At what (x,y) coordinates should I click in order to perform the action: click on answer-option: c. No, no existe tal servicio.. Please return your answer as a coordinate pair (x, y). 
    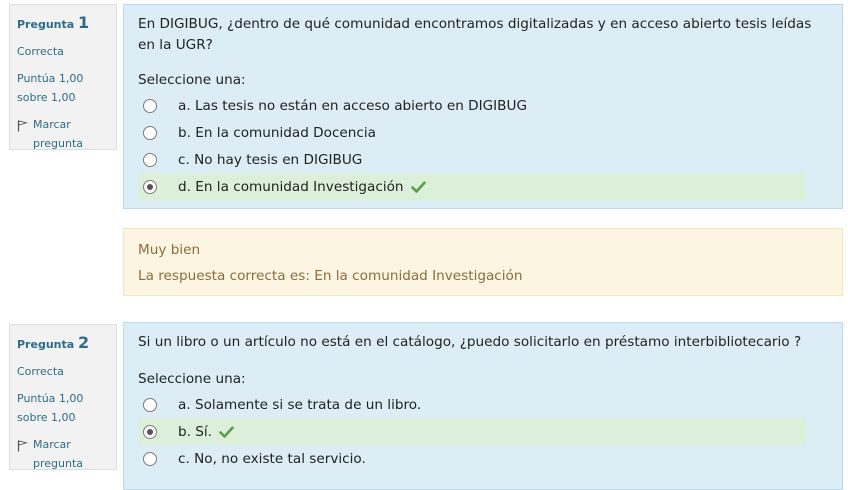
    Looking at the image, I should click on (472, 458).